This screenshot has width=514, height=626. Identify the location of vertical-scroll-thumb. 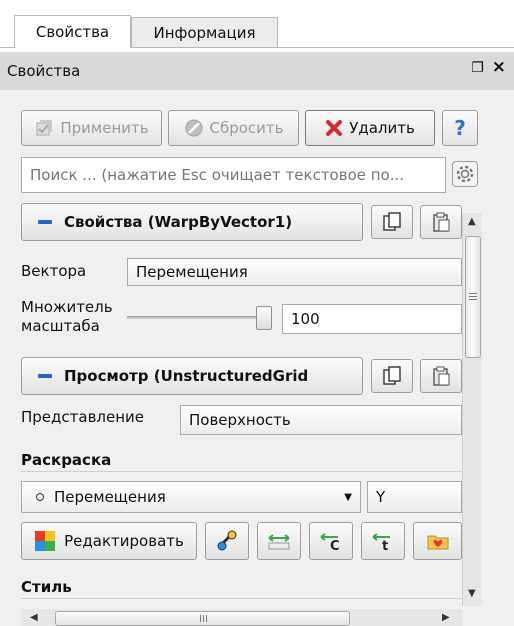
(473, 297).